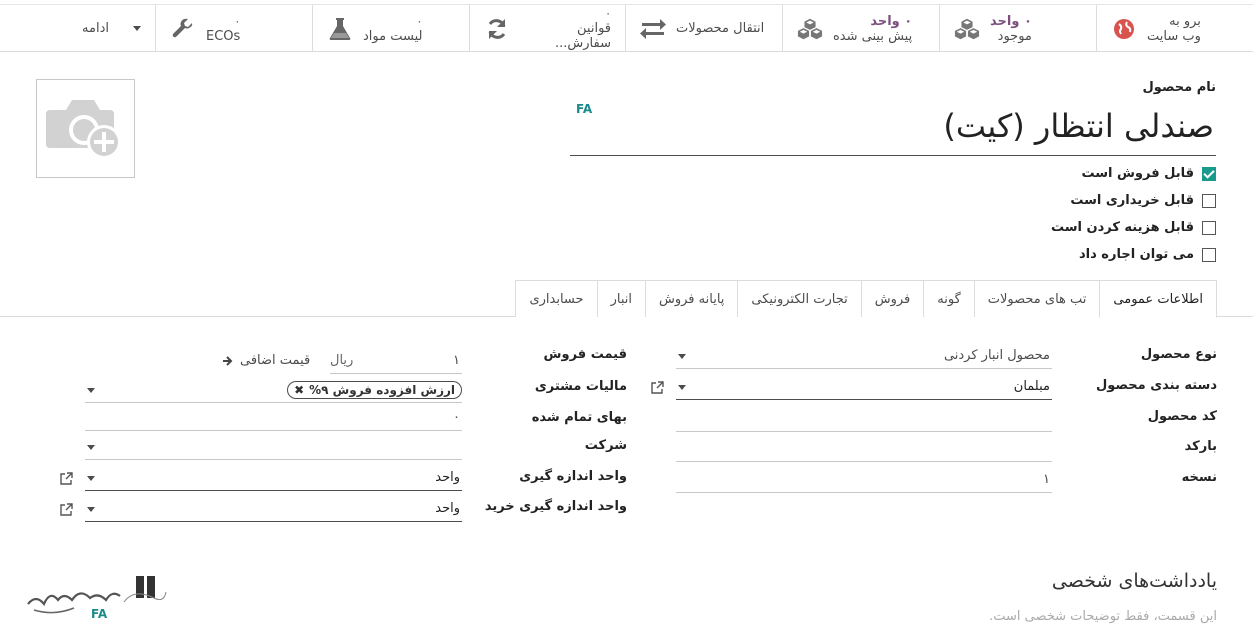 The image size is (1253, 640). I want to click on category-select: مبلمان, so click(864, 387).